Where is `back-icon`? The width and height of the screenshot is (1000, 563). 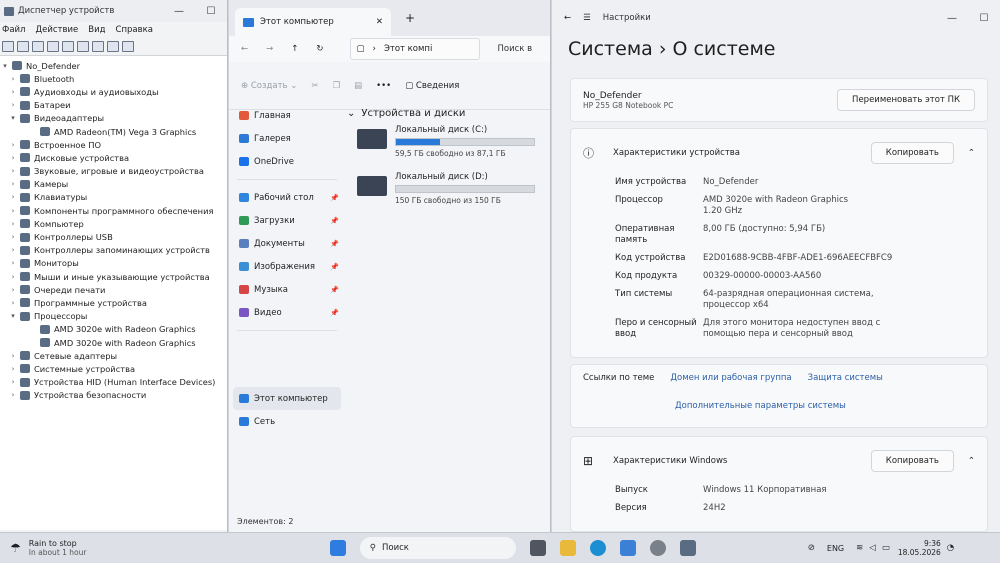
back-icon is located at coordinates (8, 46).